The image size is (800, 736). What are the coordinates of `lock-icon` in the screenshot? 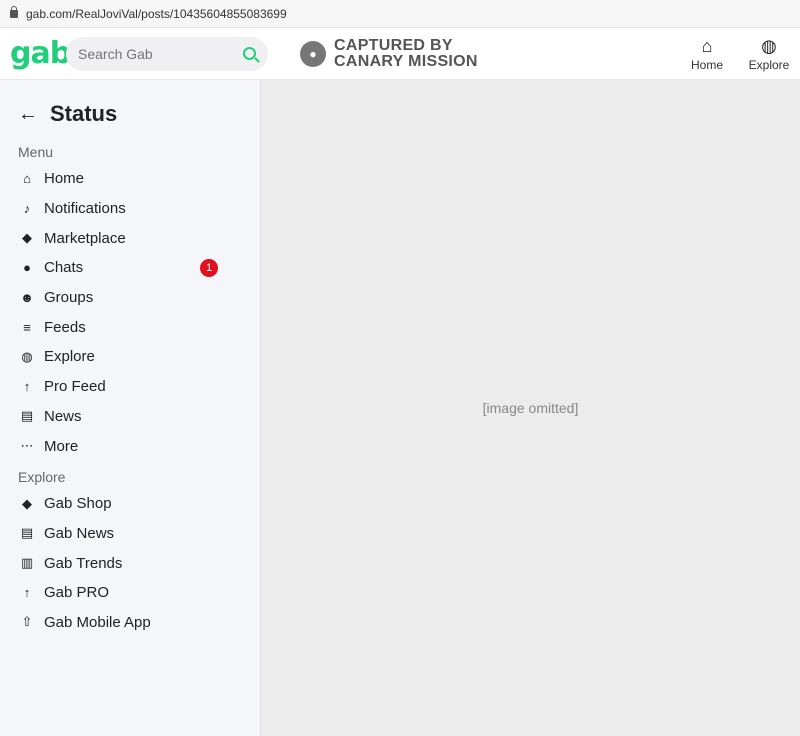 It's located at (14, 11).